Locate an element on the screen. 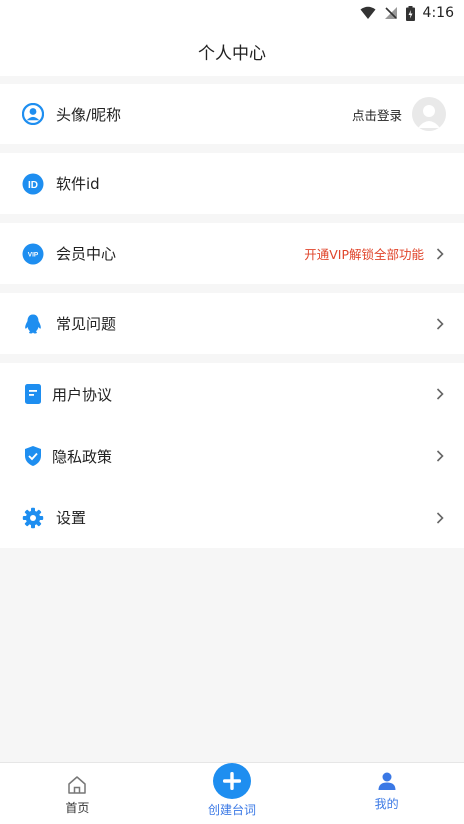 This screenshot has width=464, height=824. faq-row: 常见问题 is located at coordinates (232, 323).